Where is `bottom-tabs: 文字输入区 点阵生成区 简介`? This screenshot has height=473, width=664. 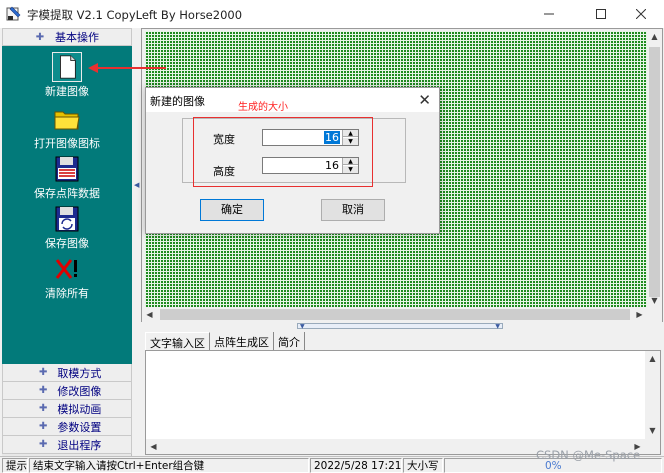 bottom-tabs: 文字输入区 点阵生成区 简介 is located at coordinates (225, 341).